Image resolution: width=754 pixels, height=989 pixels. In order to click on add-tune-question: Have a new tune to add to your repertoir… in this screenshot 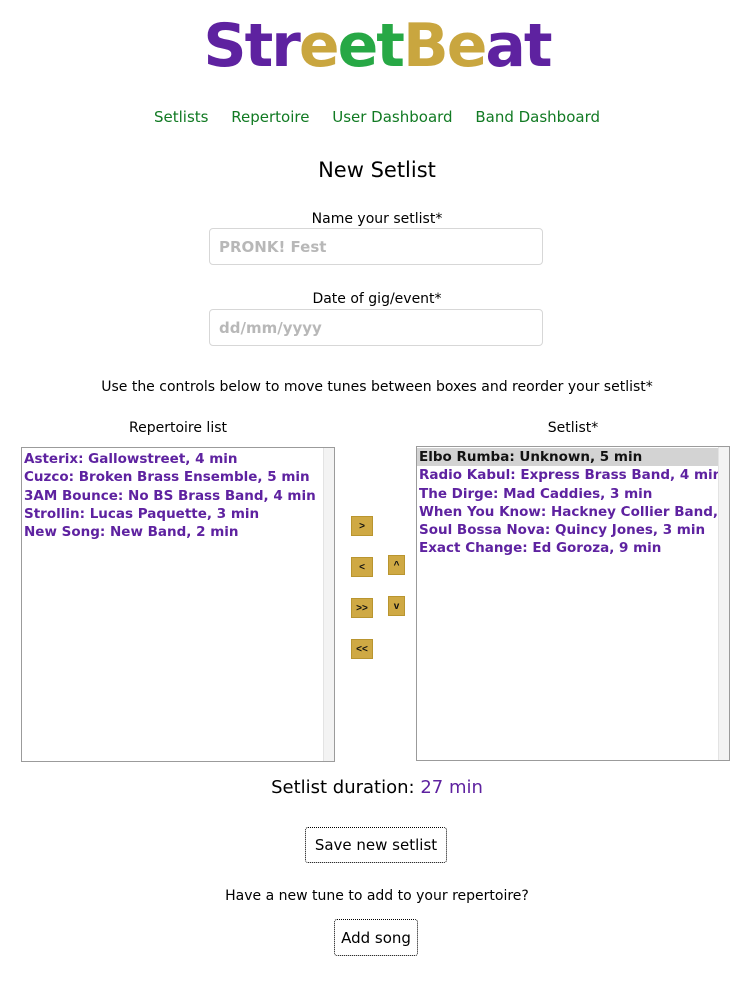, I will do `click(377, 896)`.